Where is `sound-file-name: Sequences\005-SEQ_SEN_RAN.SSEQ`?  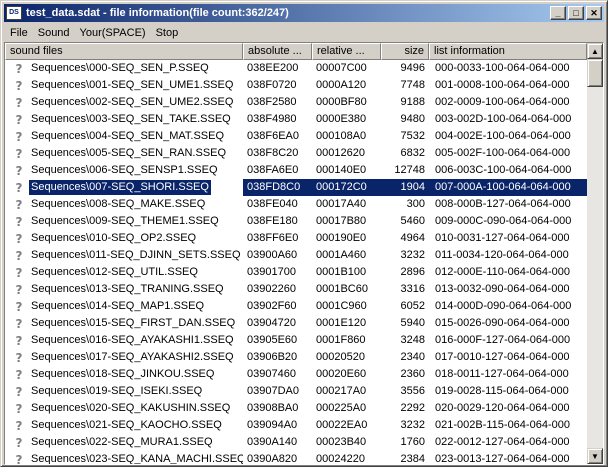
sound-file-name: Sequences\005-SEQ_SEN_RAN.SSEQ is located at coordinates (129, 153).